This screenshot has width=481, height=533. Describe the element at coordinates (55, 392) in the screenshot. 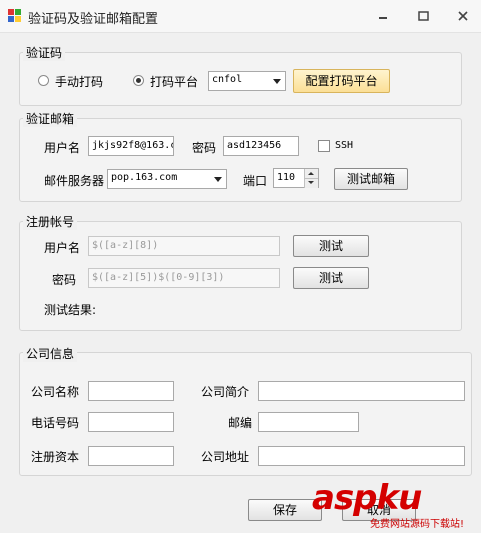

I see `company-name-label: 公司名称` at that location.